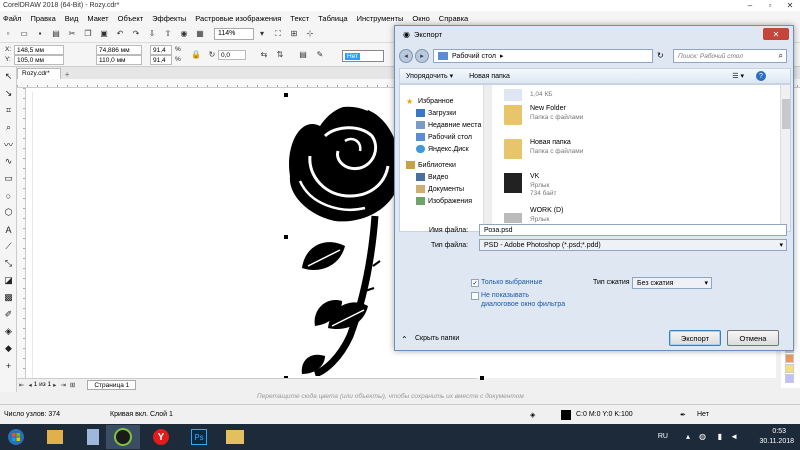 Image resolution: width=800 pixels, height=450 pixels. I want to click on nav-downloads: Загрузки, so click(441, 113).